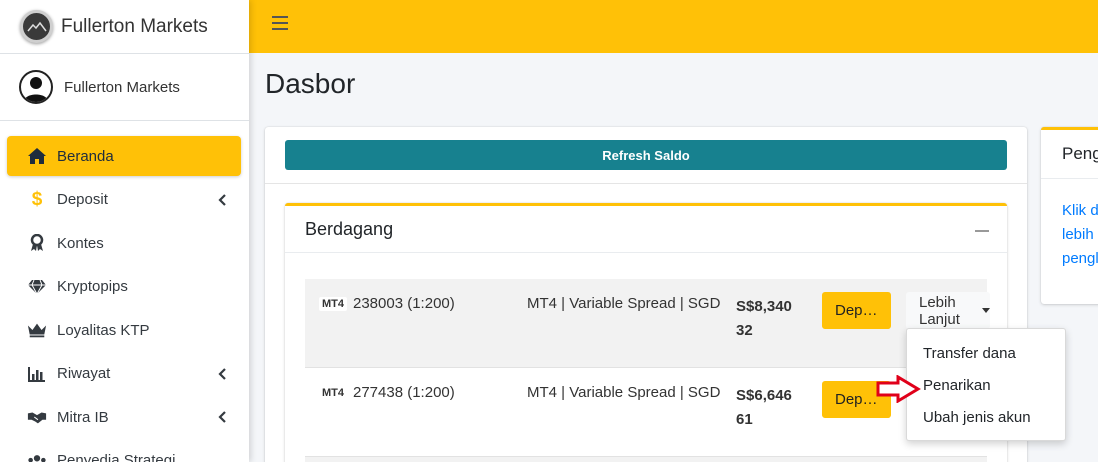 The height and width of the screenshot is (462, 1098). I want to click on sidebar-item-loyalitas: Loyalitas KTP, so click(124, 330).